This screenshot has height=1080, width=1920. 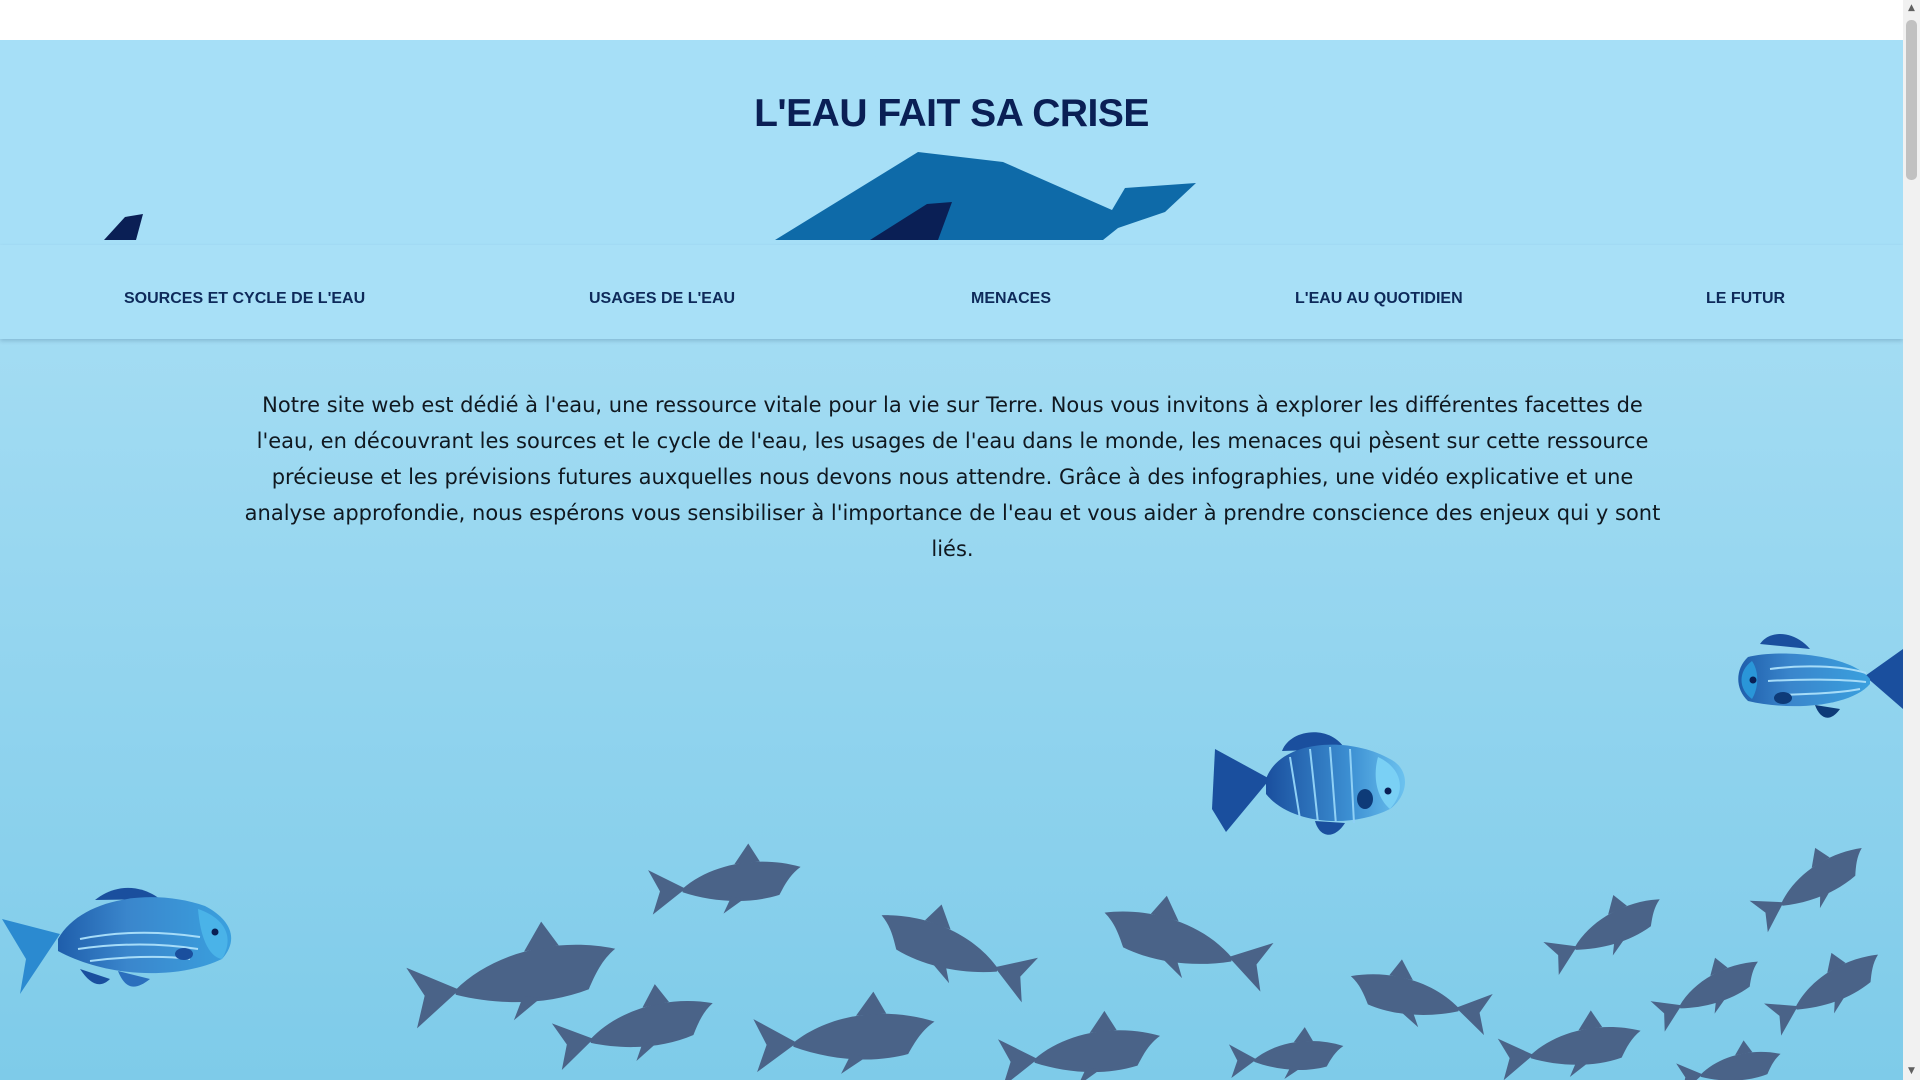 What do you see at coordinates (951, 113) in the screenshot?
I see `site-title: L'EAU FAIT SA CRISE` at bounding box center [951, 113].